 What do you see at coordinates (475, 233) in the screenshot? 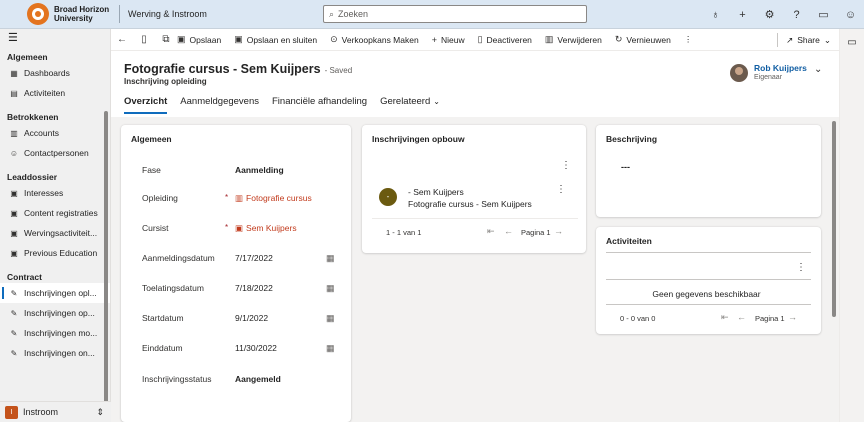
I see `pager: 1 - 1 van 1 ⇤ ← Pagina 1 →` at bounding box center [475, 233].